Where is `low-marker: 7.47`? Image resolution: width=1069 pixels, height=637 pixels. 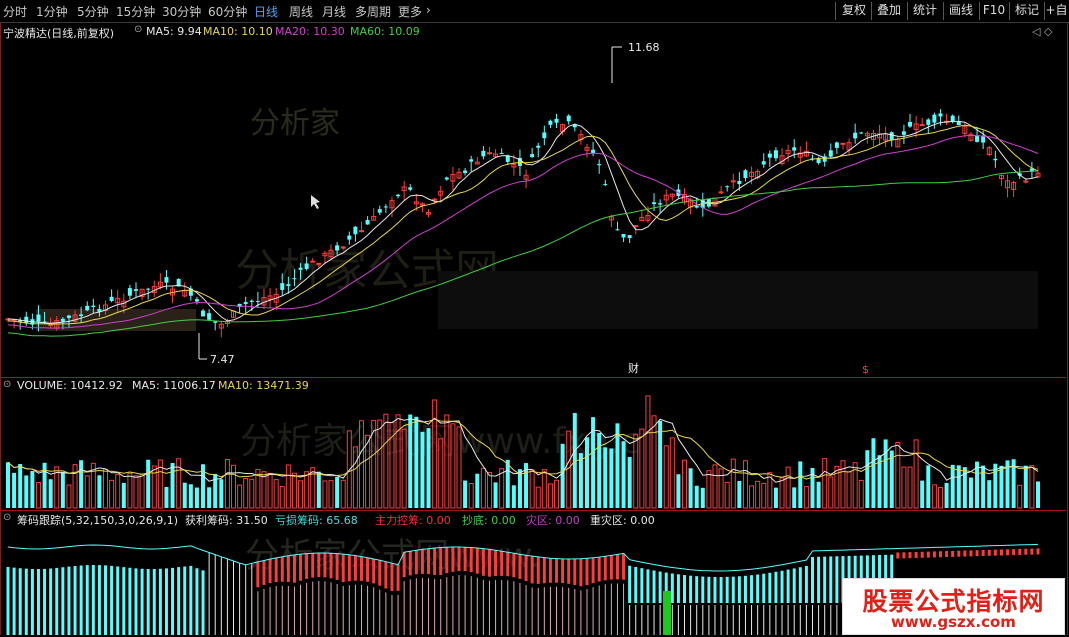 low-marker: 7.47 is located at coordinates (216, 349).